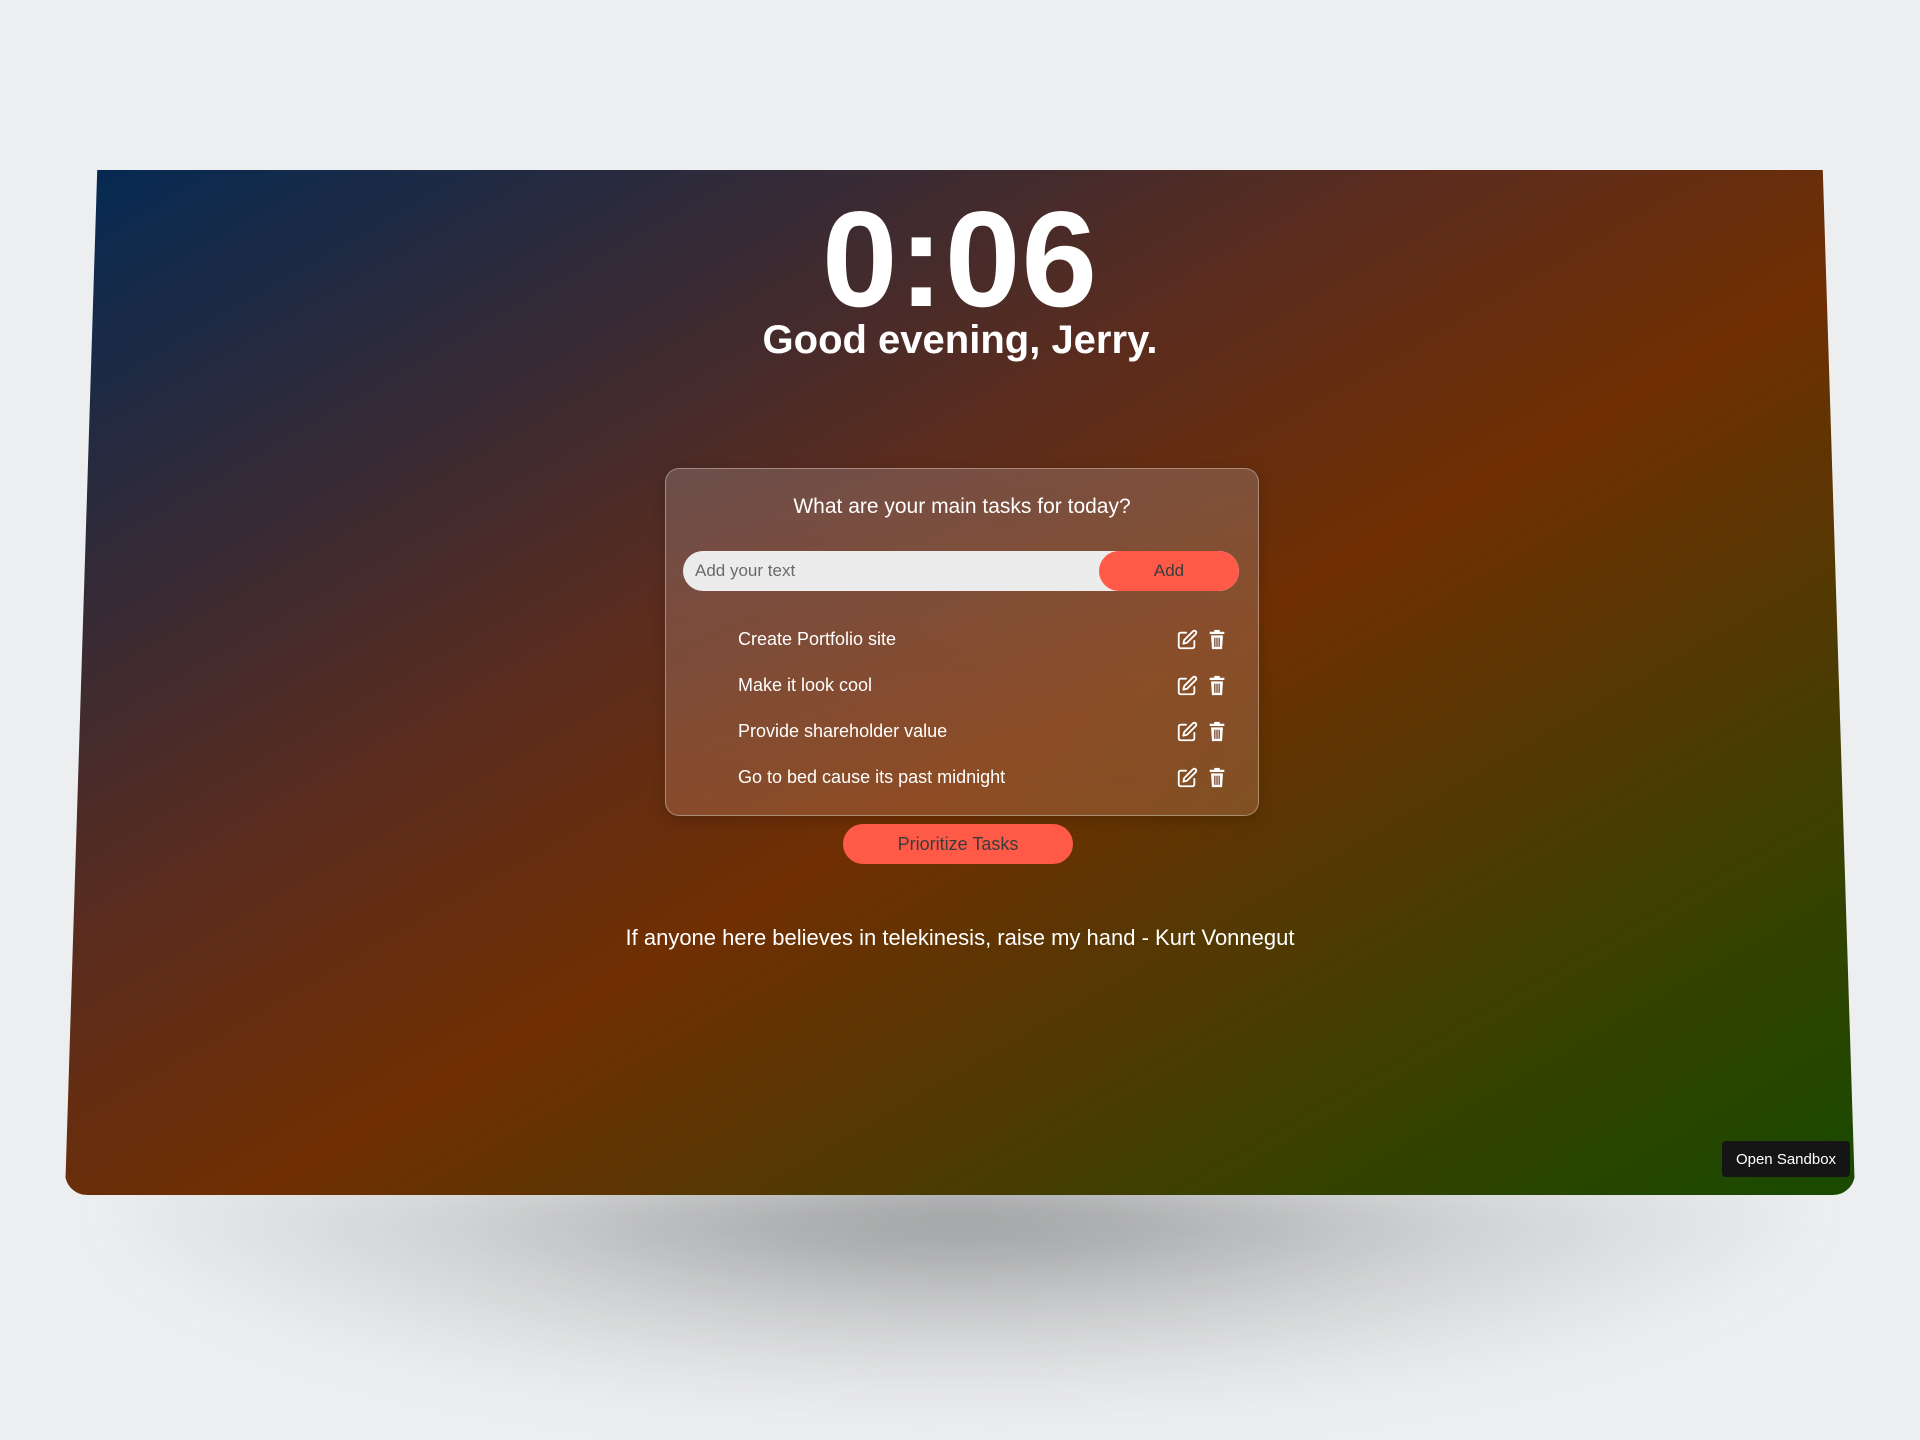  I want to click on task-item: Provide shareholder value, so click(962, 732).